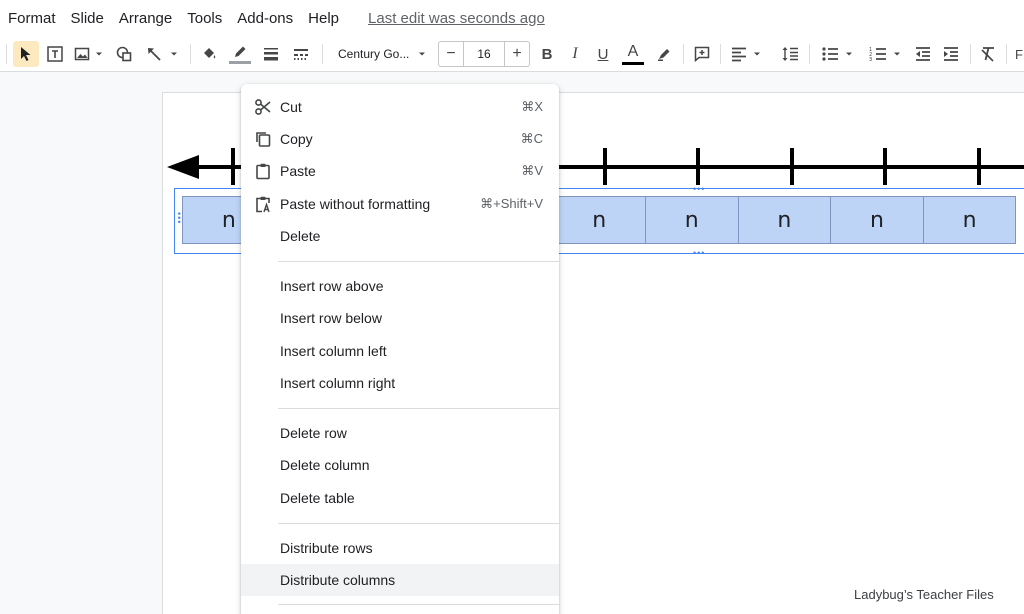 The width and height of the screenshot is (1024, 614). I want to click on italic-button: I, so click(575, 54).